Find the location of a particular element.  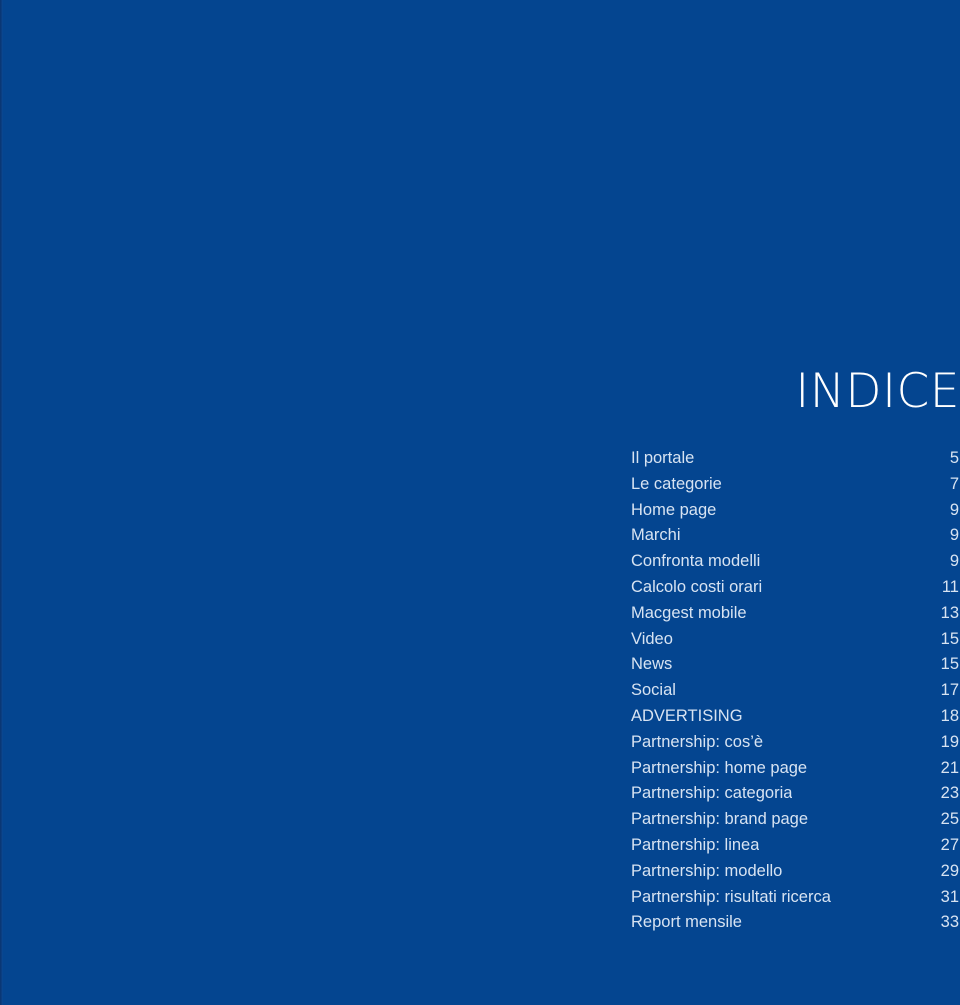

toc-entry: Partnership: cos’è 19 is located at coordinates (795, 743).